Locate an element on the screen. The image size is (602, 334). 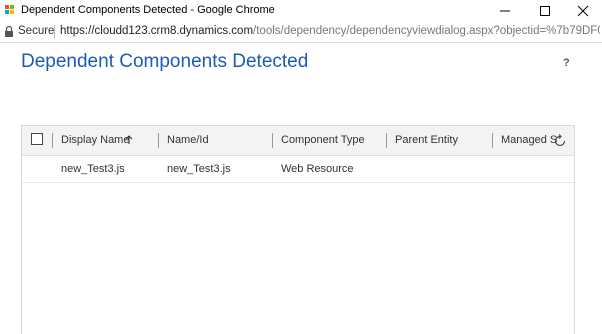
column-header-managed-state: Managed S is located at coordinates (529, 140).